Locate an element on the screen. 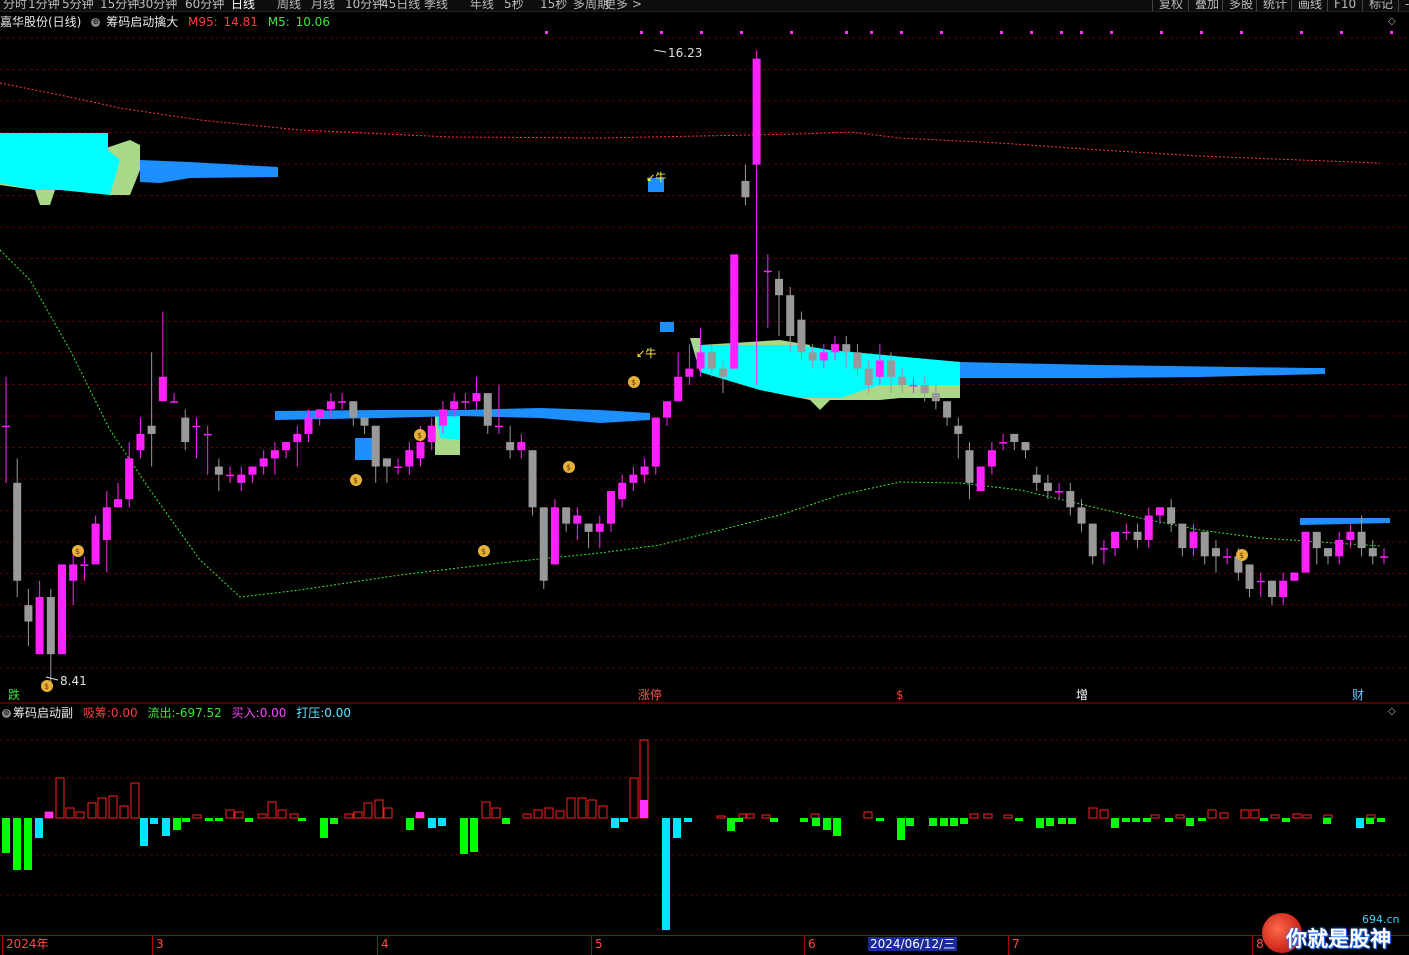 This screenshot has width=1409, height=955. main-indicator-name: 筹码启动擒大 is located at coordinates (142, 22).